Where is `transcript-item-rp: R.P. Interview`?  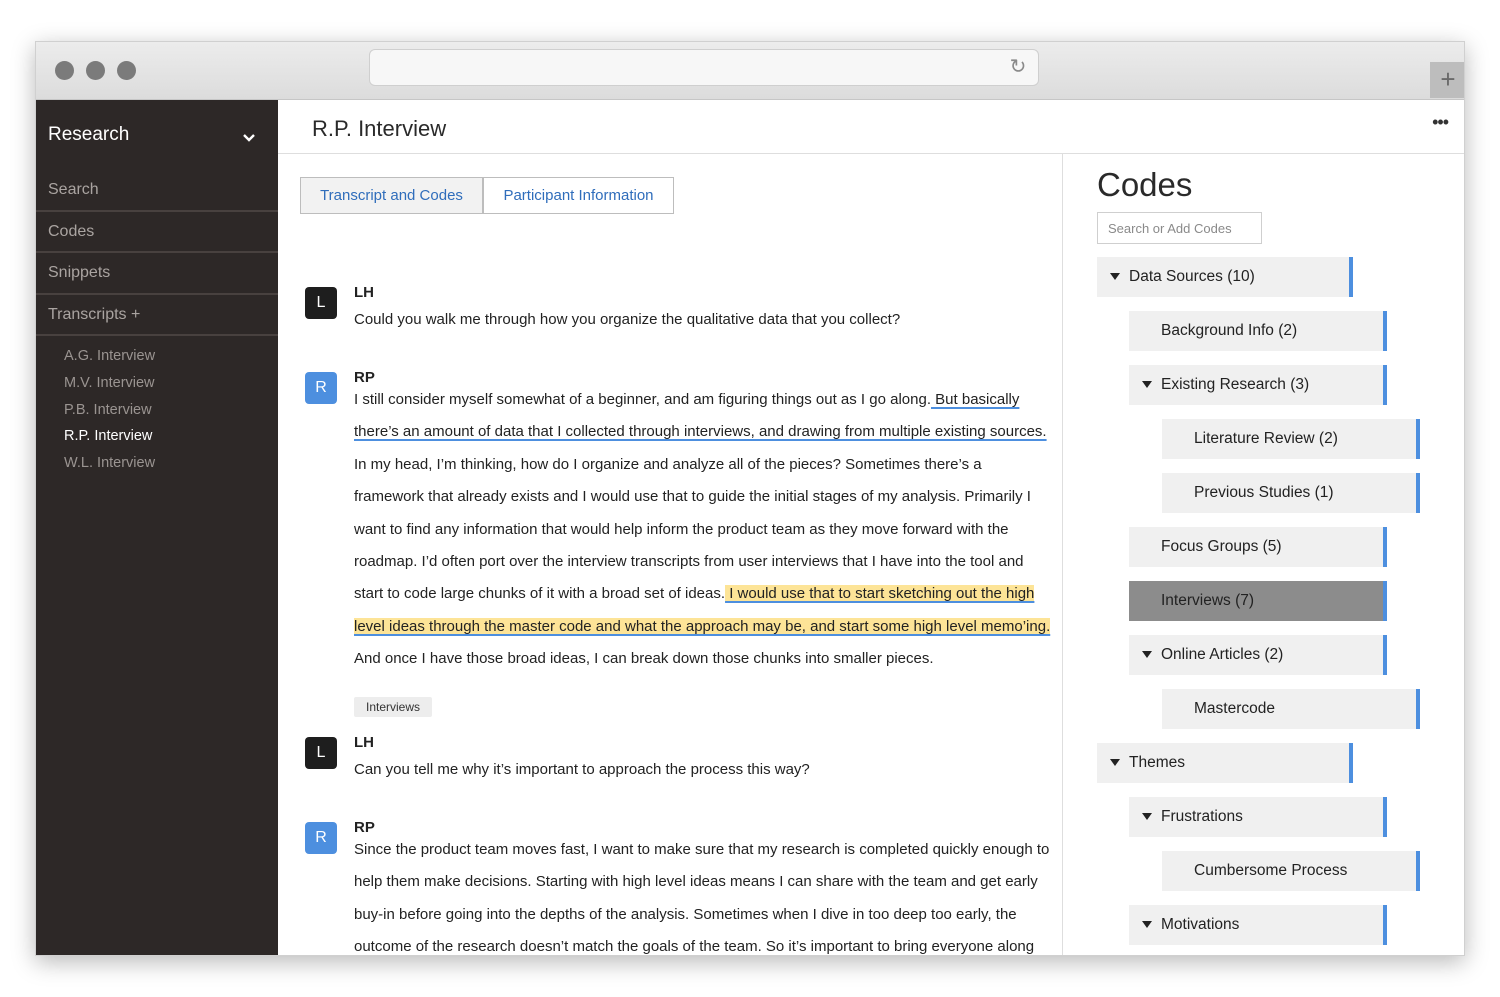
transcript-item-rp: R.P. Interview is located at coordinates (109, 436).